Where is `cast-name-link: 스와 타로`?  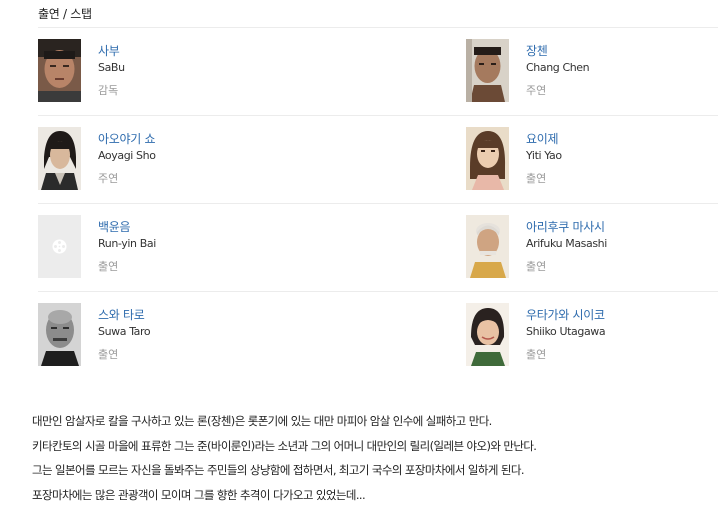 cast-name-link: 스와 타로 is located at coordinates (124, 315).